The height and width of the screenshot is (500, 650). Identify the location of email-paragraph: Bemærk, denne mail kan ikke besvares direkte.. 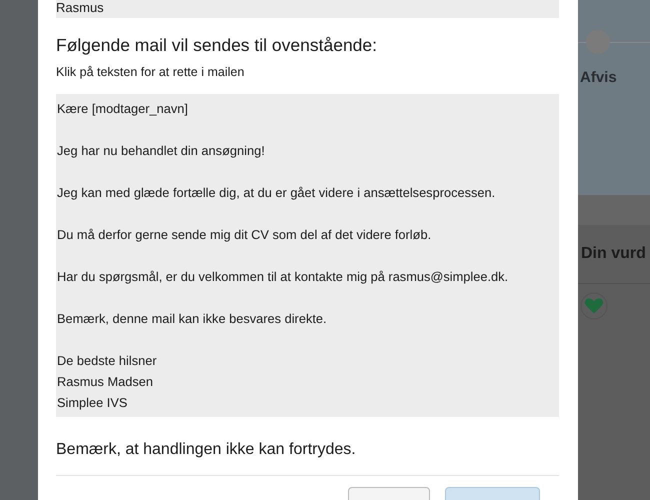
(192, 319).